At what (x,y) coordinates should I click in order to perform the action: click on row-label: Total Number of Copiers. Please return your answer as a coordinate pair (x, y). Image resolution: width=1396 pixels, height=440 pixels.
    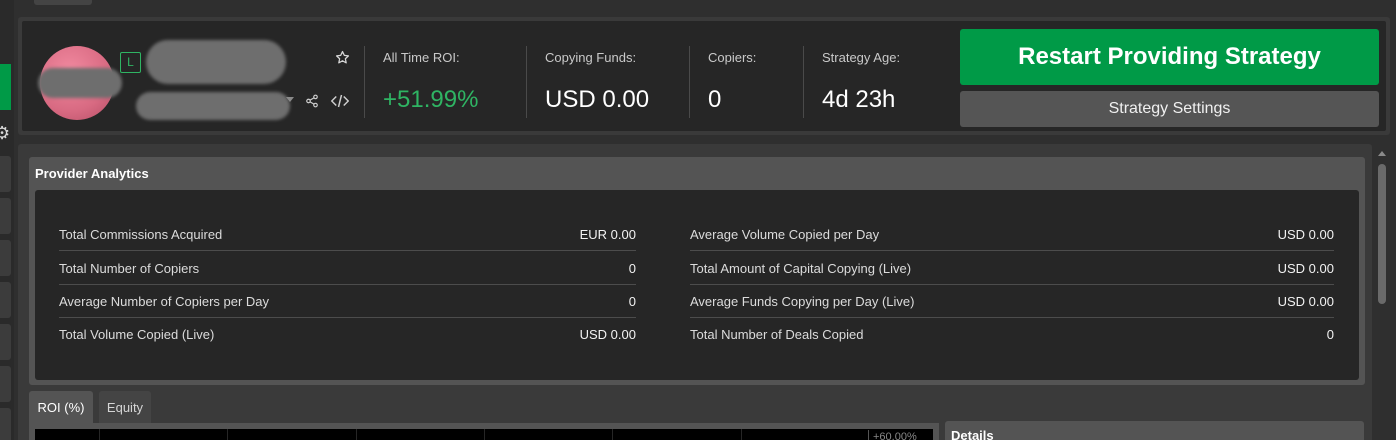
    Looking at the image, I should click on (129, 268).